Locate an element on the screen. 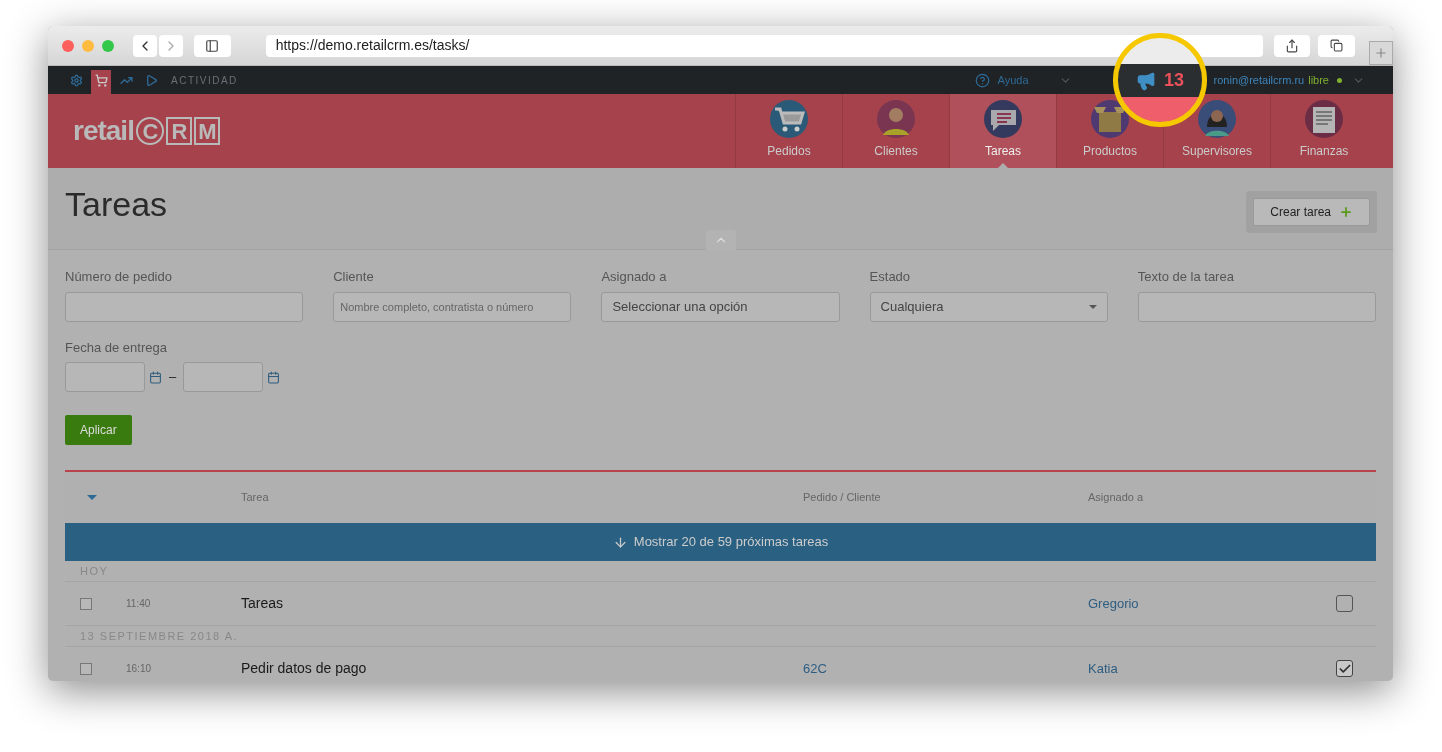  column-header: Asignado a is located at coordinates (1116, 498).